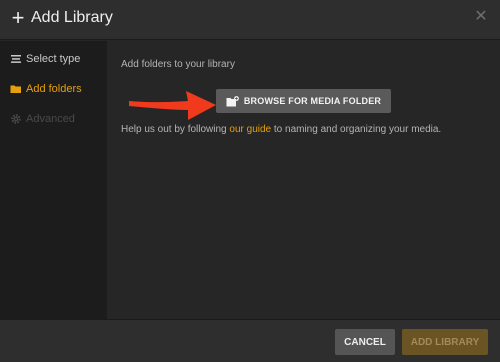 The width and height of the screenshot is (500, 362). I want to click on sidebar-item-label: Add folders, so click(54, 89).